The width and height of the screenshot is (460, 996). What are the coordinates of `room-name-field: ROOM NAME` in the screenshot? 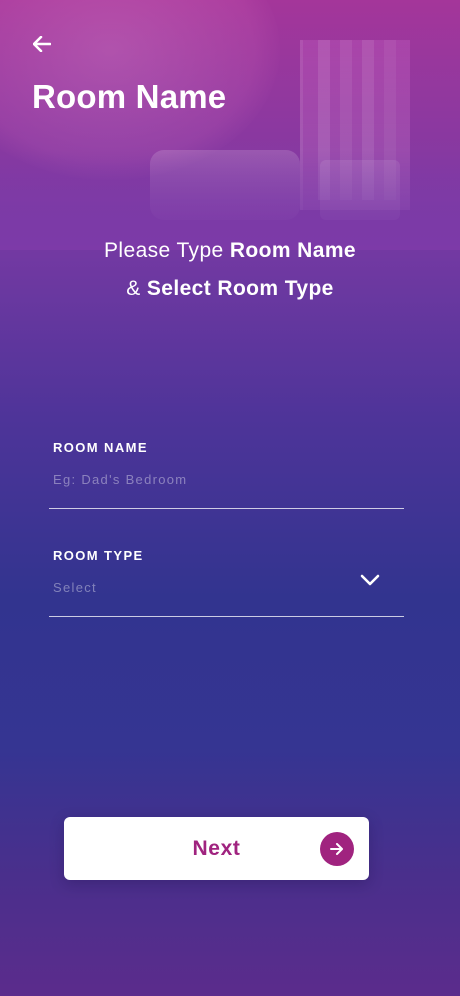 It's located at (226, 474).